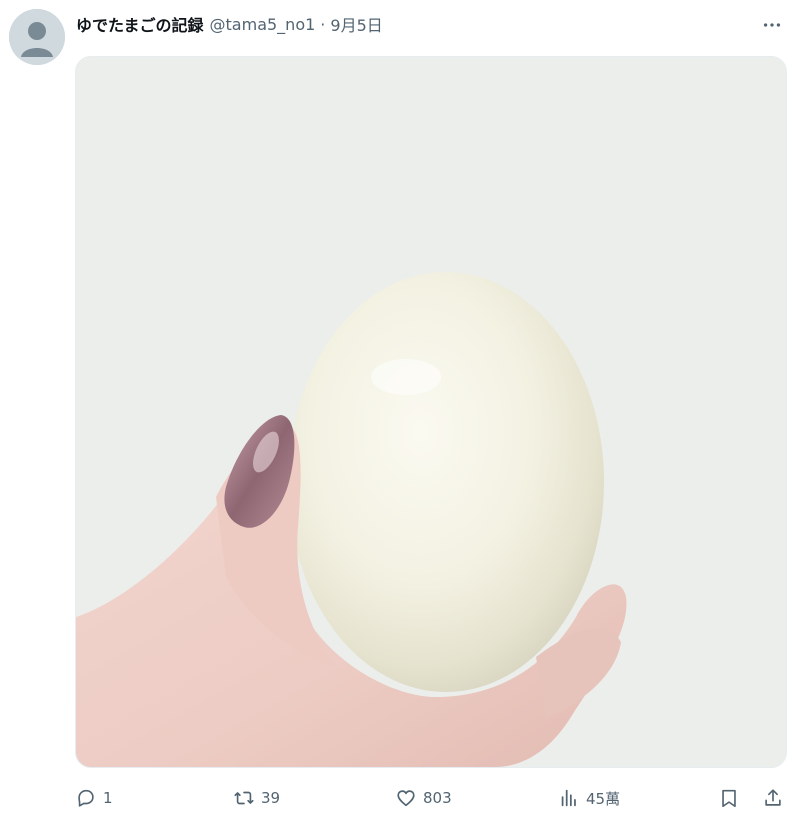 The width and height of the screenshot is (799, 824). Describe the element at coordinates (356, 24) in the screenshot. I see `tweet-date: 9月5日` at that location.